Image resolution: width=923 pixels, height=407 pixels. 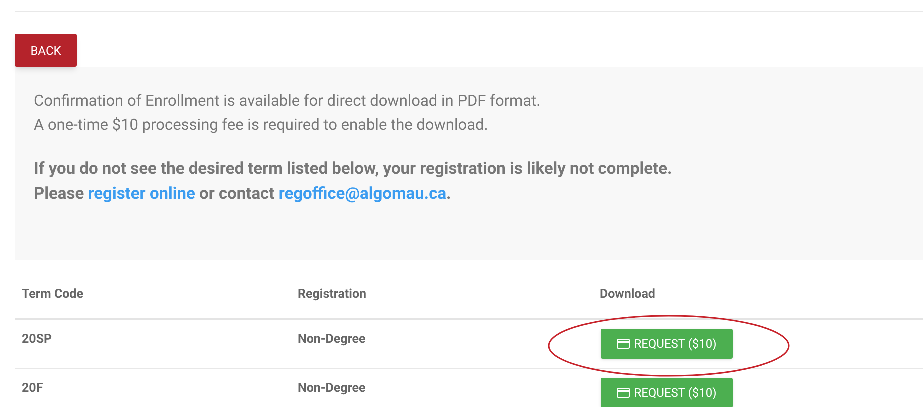 I want to click on email-link: regoffice@algomau.ca, so click(x=362, y=194).